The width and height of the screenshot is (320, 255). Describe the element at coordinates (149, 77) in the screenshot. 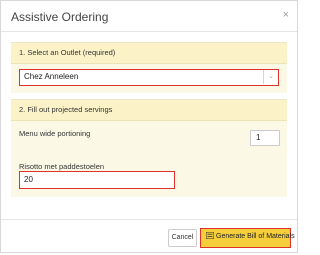

I see `outlet-select: Chez Anneleen ⌄` at that location.